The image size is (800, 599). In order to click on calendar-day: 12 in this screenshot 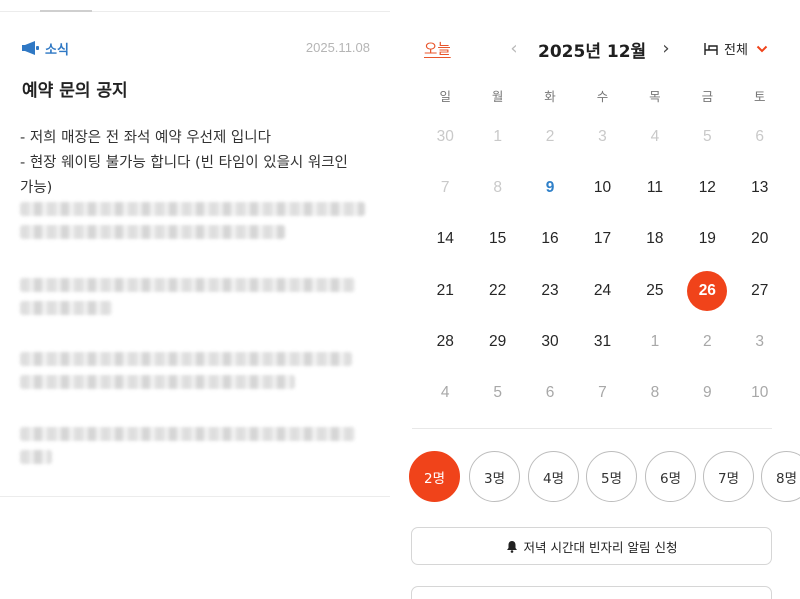, I will do `click(707, 187)`.